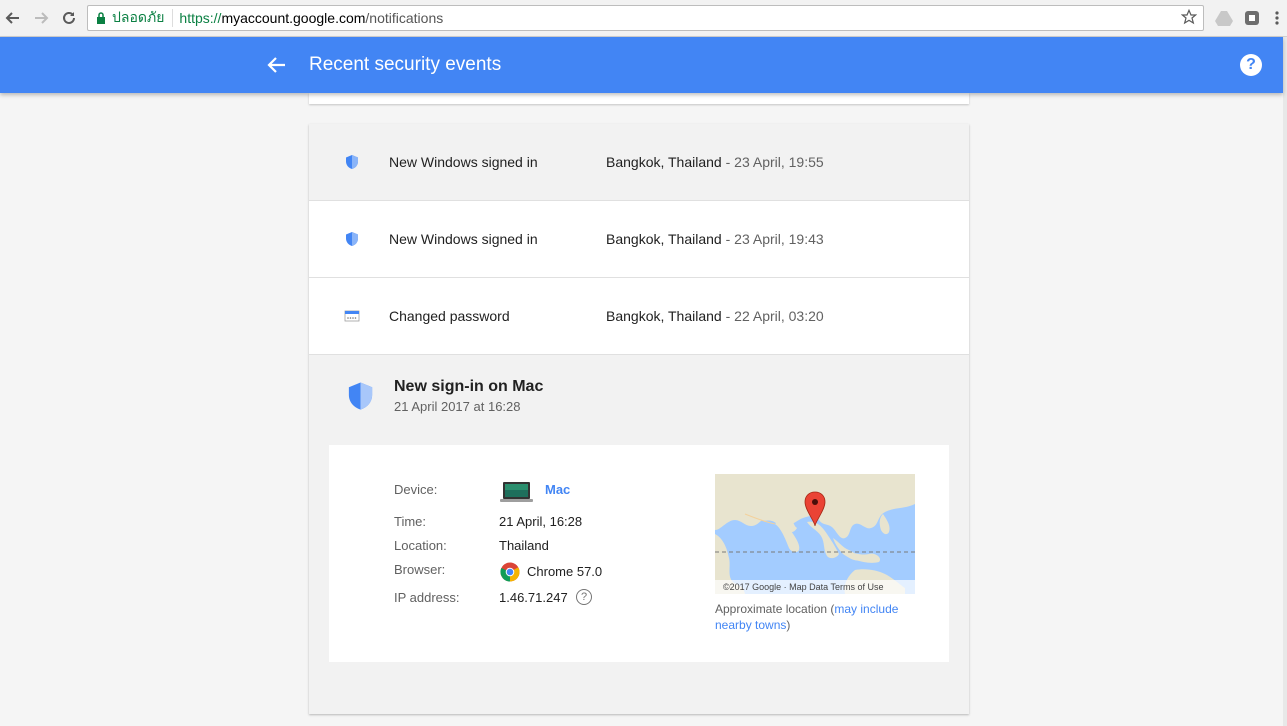 Image resolution: width=1287 pixels, height=726 pixels. What do you see at coordinates (469, 386) in the screenshot?
I see `expanded-event-title: New sign-in on Mac` at bounding box center [469, 386].